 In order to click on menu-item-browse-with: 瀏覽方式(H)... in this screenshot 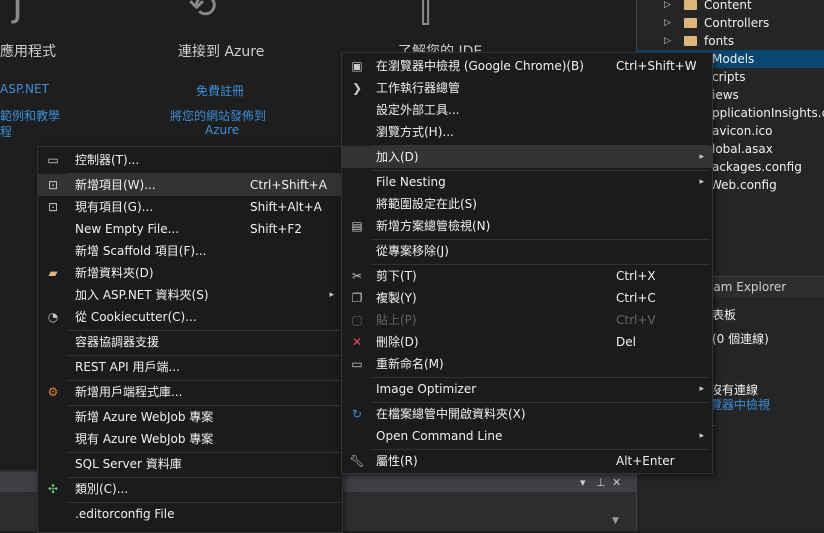, I will do `click(527, 132)`.